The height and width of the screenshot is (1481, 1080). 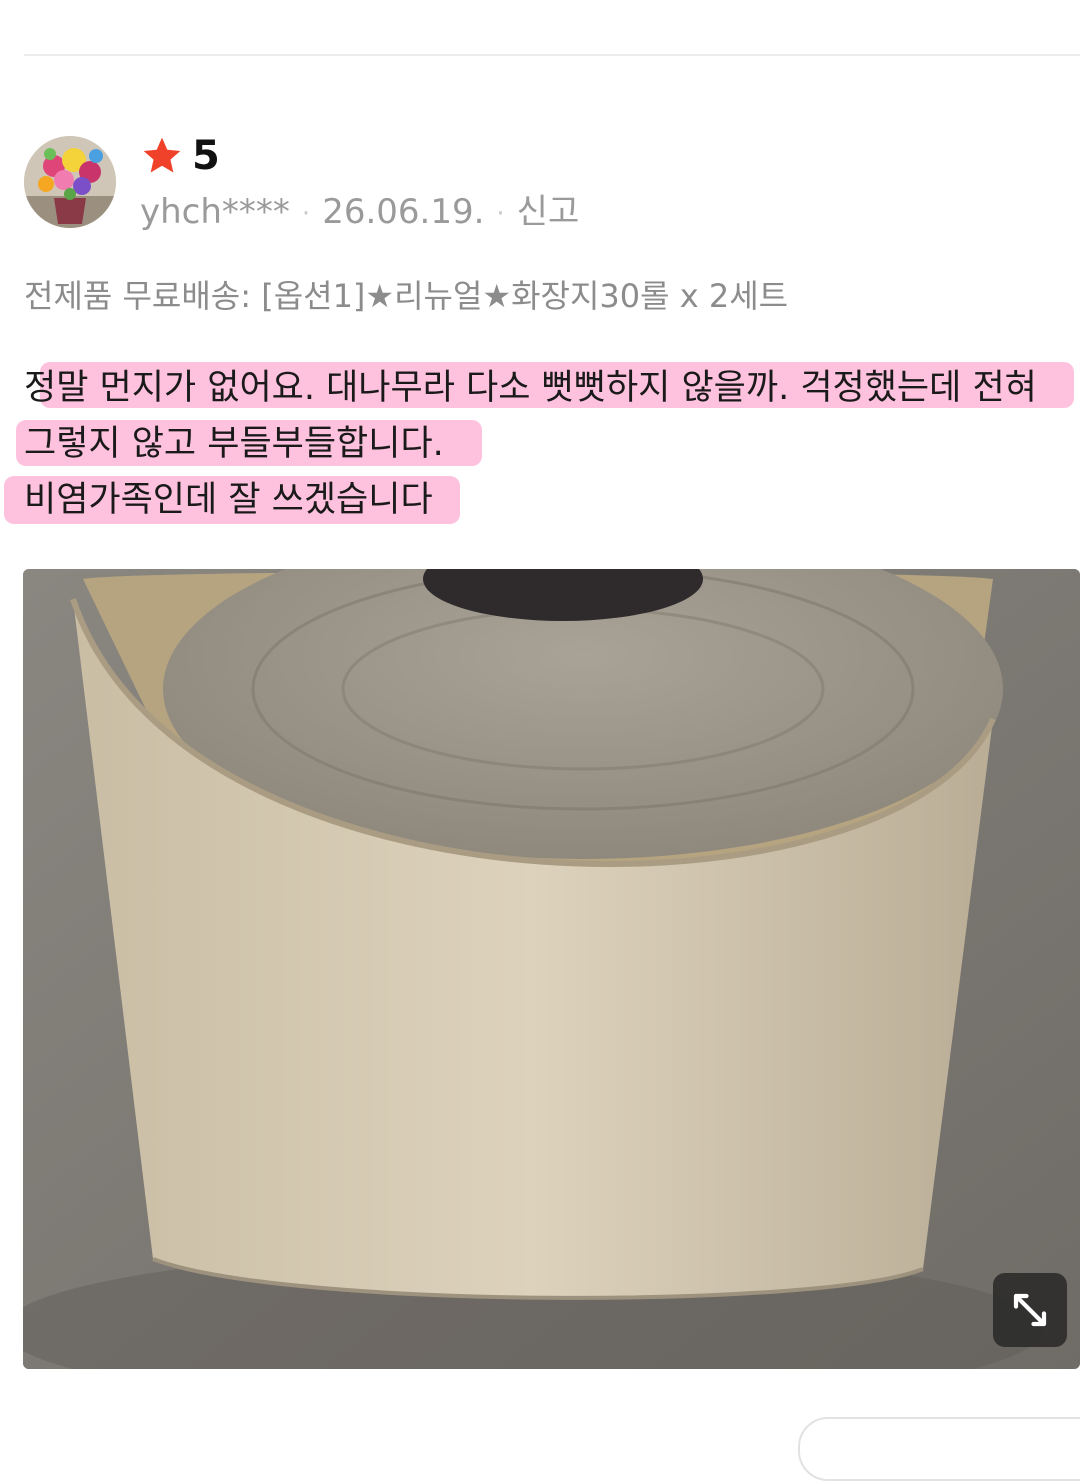 I want to click on expand-button, so click(x=1030, y=1310).